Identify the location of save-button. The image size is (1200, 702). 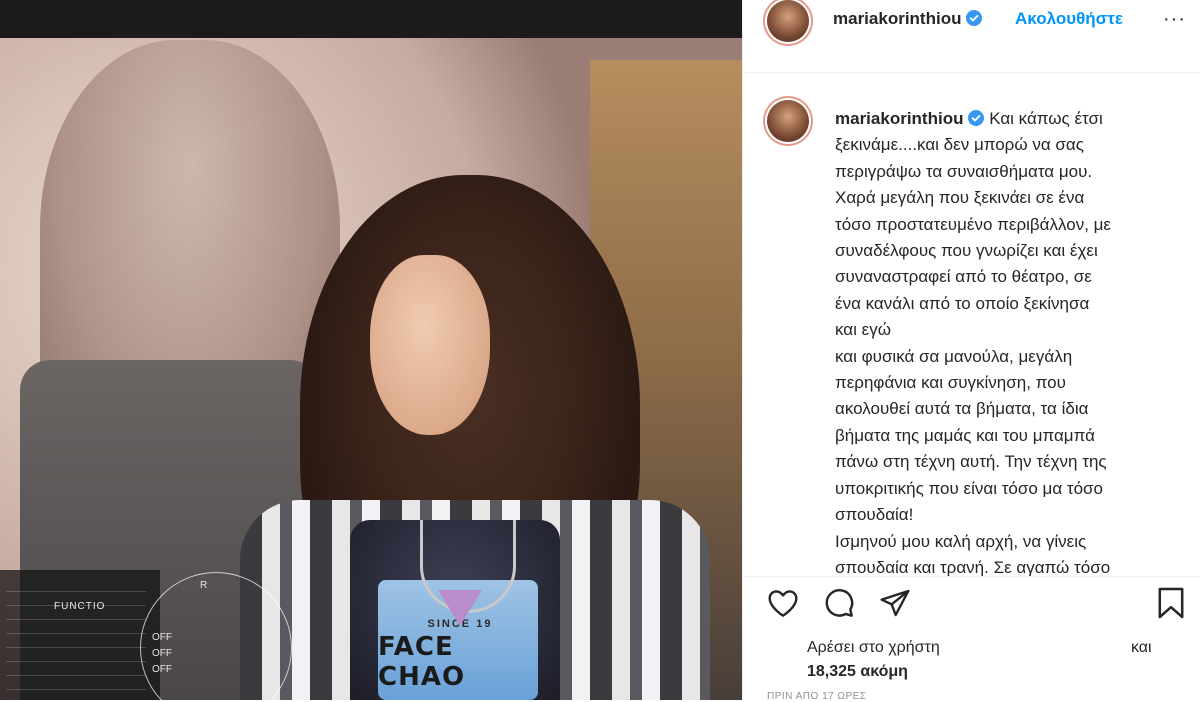
(1171, 603).